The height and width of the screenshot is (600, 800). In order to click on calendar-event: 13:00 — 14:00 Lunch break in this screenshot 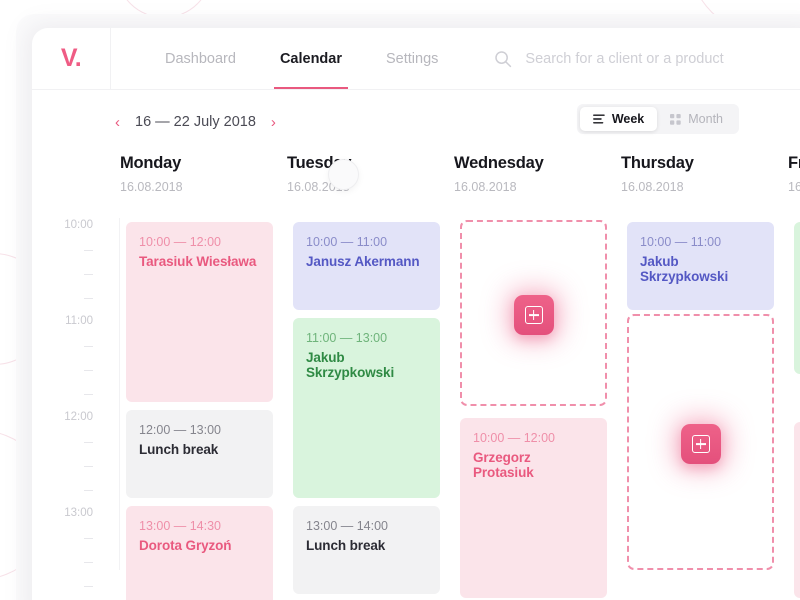, I will do `click(366, 550)`.